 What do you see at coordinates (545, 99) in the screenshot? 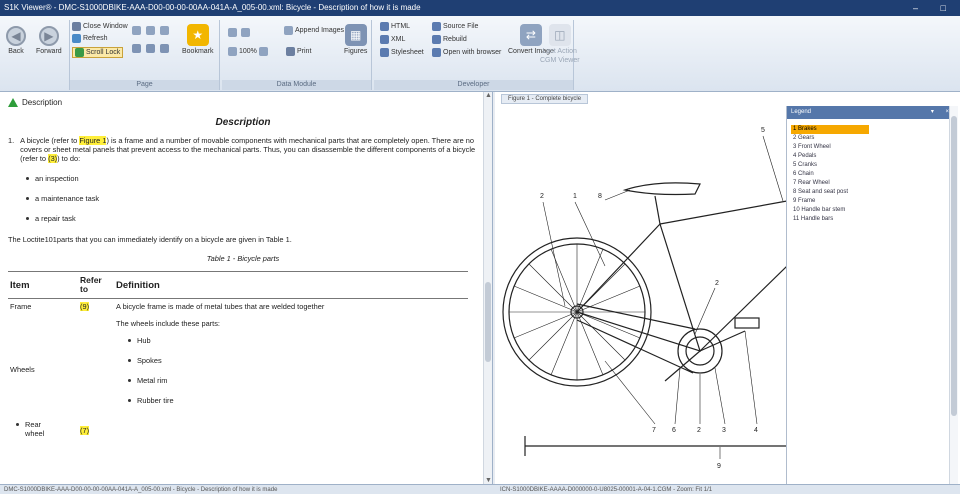
I see `tab-figure-1: Figure 1 - Complete bicycle` at bounding box center [545, 99].